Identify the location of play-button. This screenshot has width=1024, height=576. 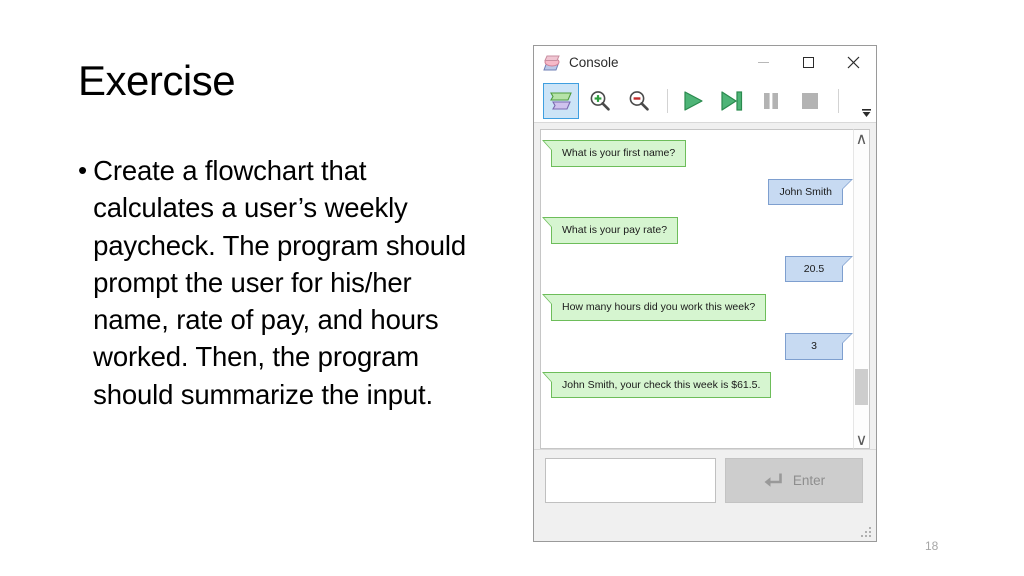
(693, 101).